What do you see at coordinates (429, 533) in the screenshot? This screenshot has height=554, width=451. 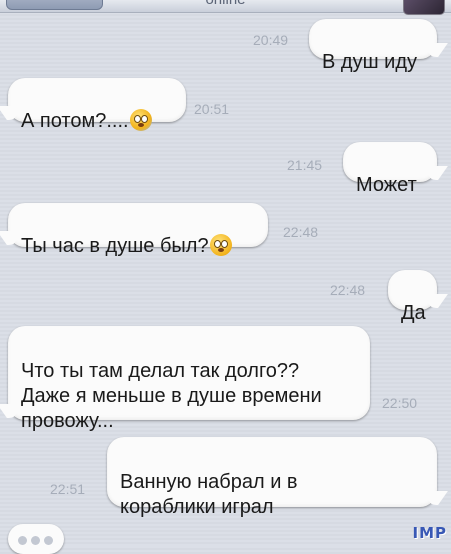 I see `watermark-logo: IMP` at bounding box center [429, 533].